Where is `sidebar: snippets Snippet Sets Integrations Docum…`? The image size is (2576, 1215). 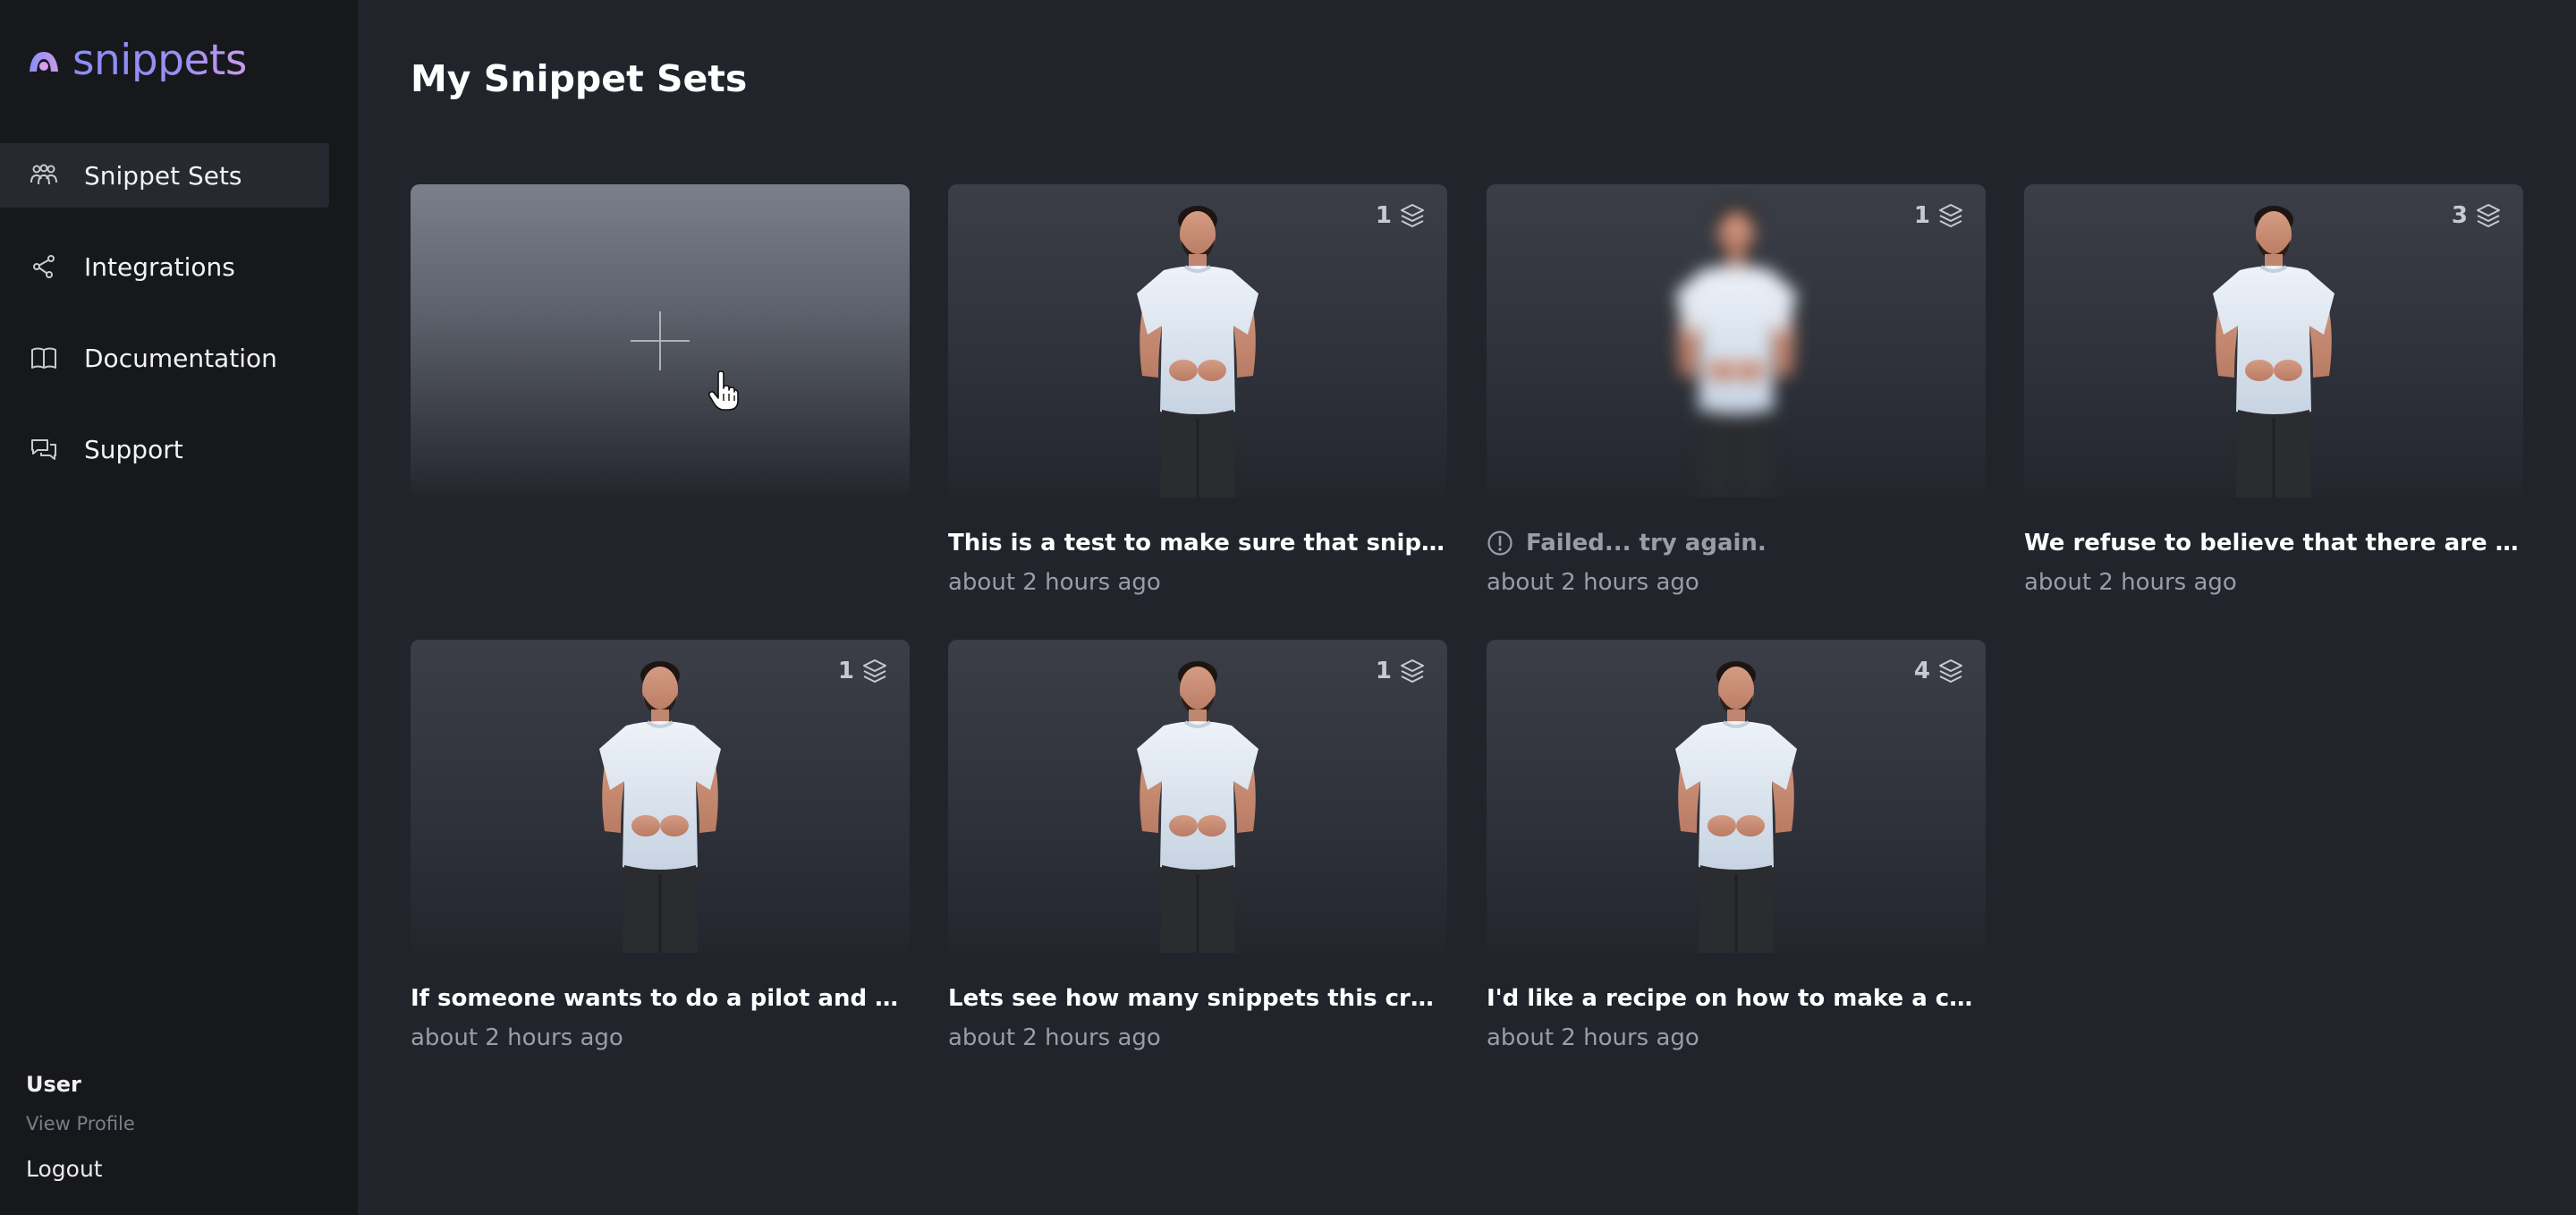
sidebar: snippets Snippet Sets Integrations Docum… is located at coordinates (179, 608).